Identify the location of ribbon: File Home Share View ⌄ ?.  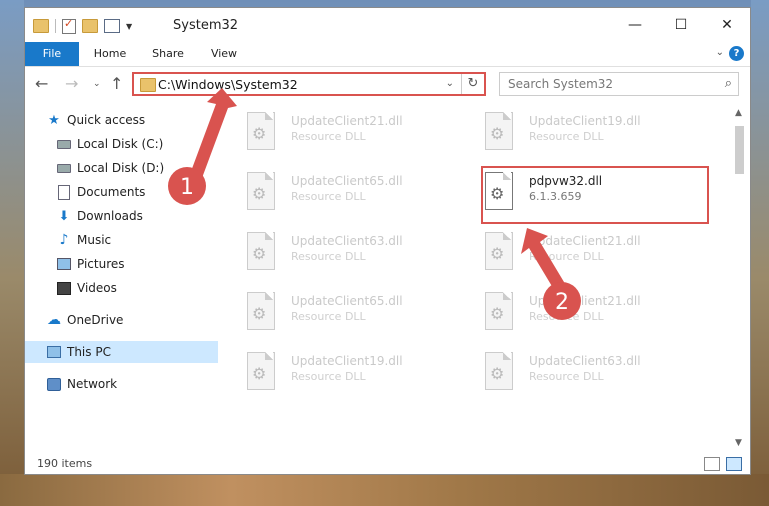
(387, 54).